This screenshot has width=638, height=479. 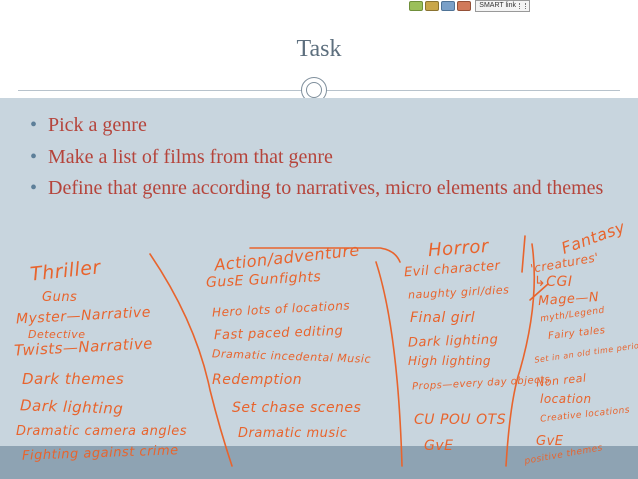 What do you see at coordinates (416, 6) in the screenshot?
I see `pen-icon` at bounding box center [416, 6].